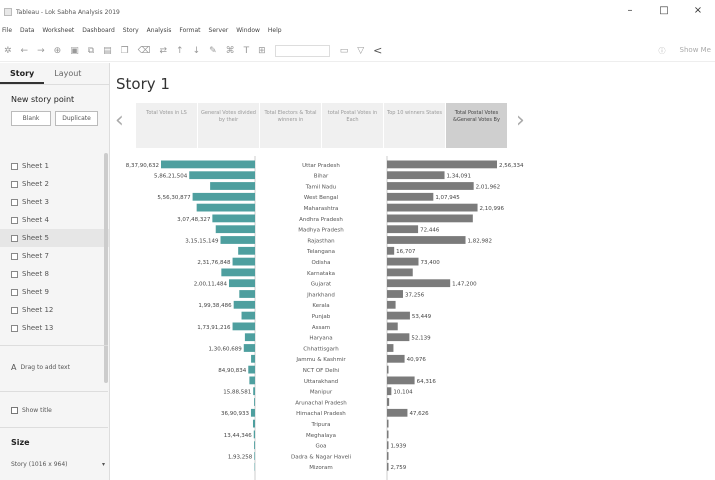 Image resolution: width=715 pixels, height=480 pixels. What do you see at coordinates (215, 306) in the screenshot?
I see `general-votes-label: 1,99,38,486` at bounding box center [215, 306].